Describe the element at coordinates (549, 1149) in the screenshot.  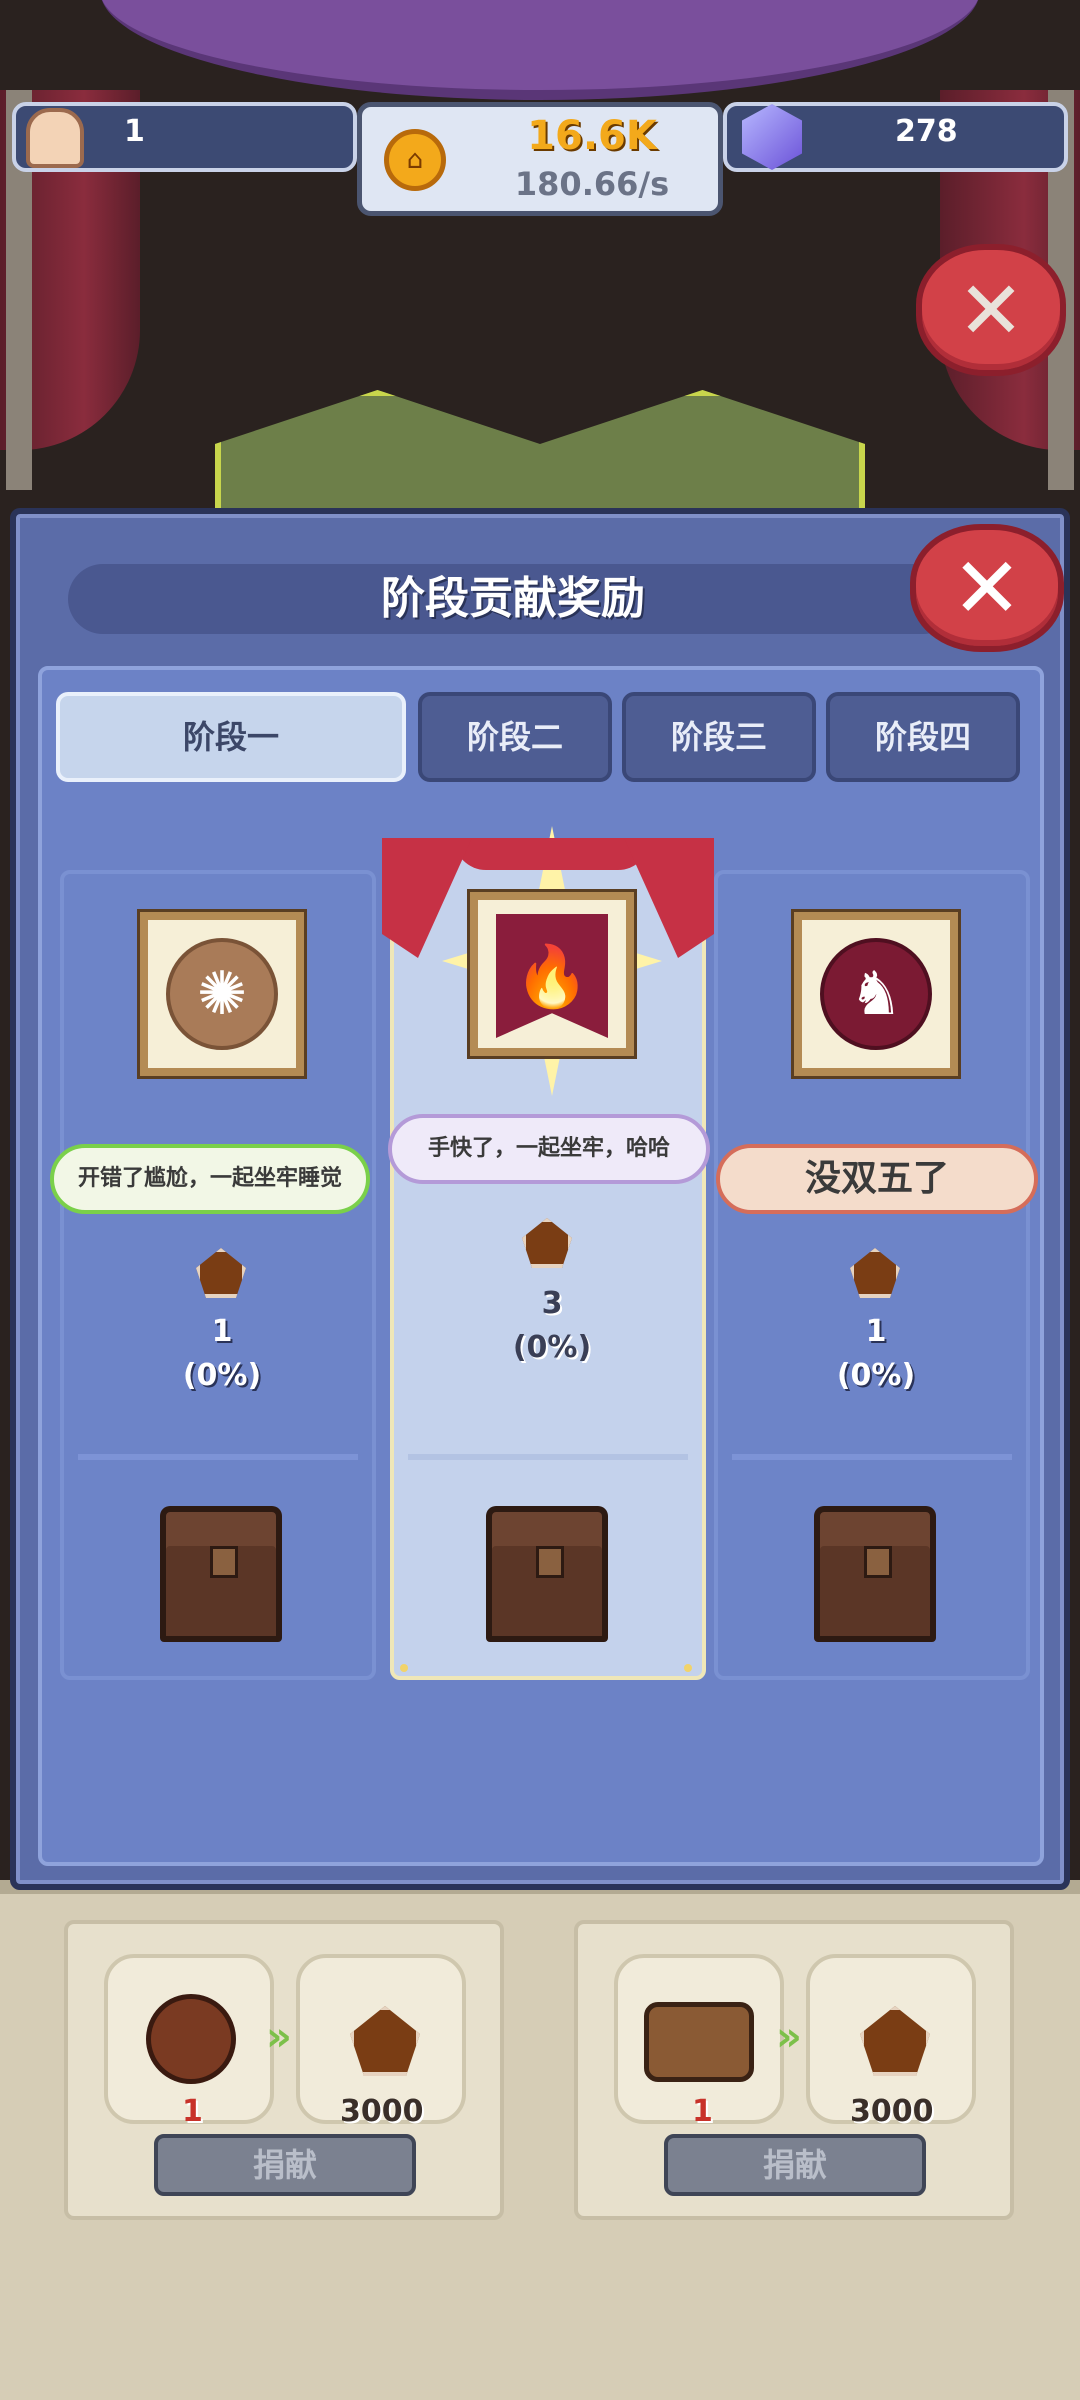
I see `caption-bubble-2: 手快了，一起坐牢，哈哈` at that location.